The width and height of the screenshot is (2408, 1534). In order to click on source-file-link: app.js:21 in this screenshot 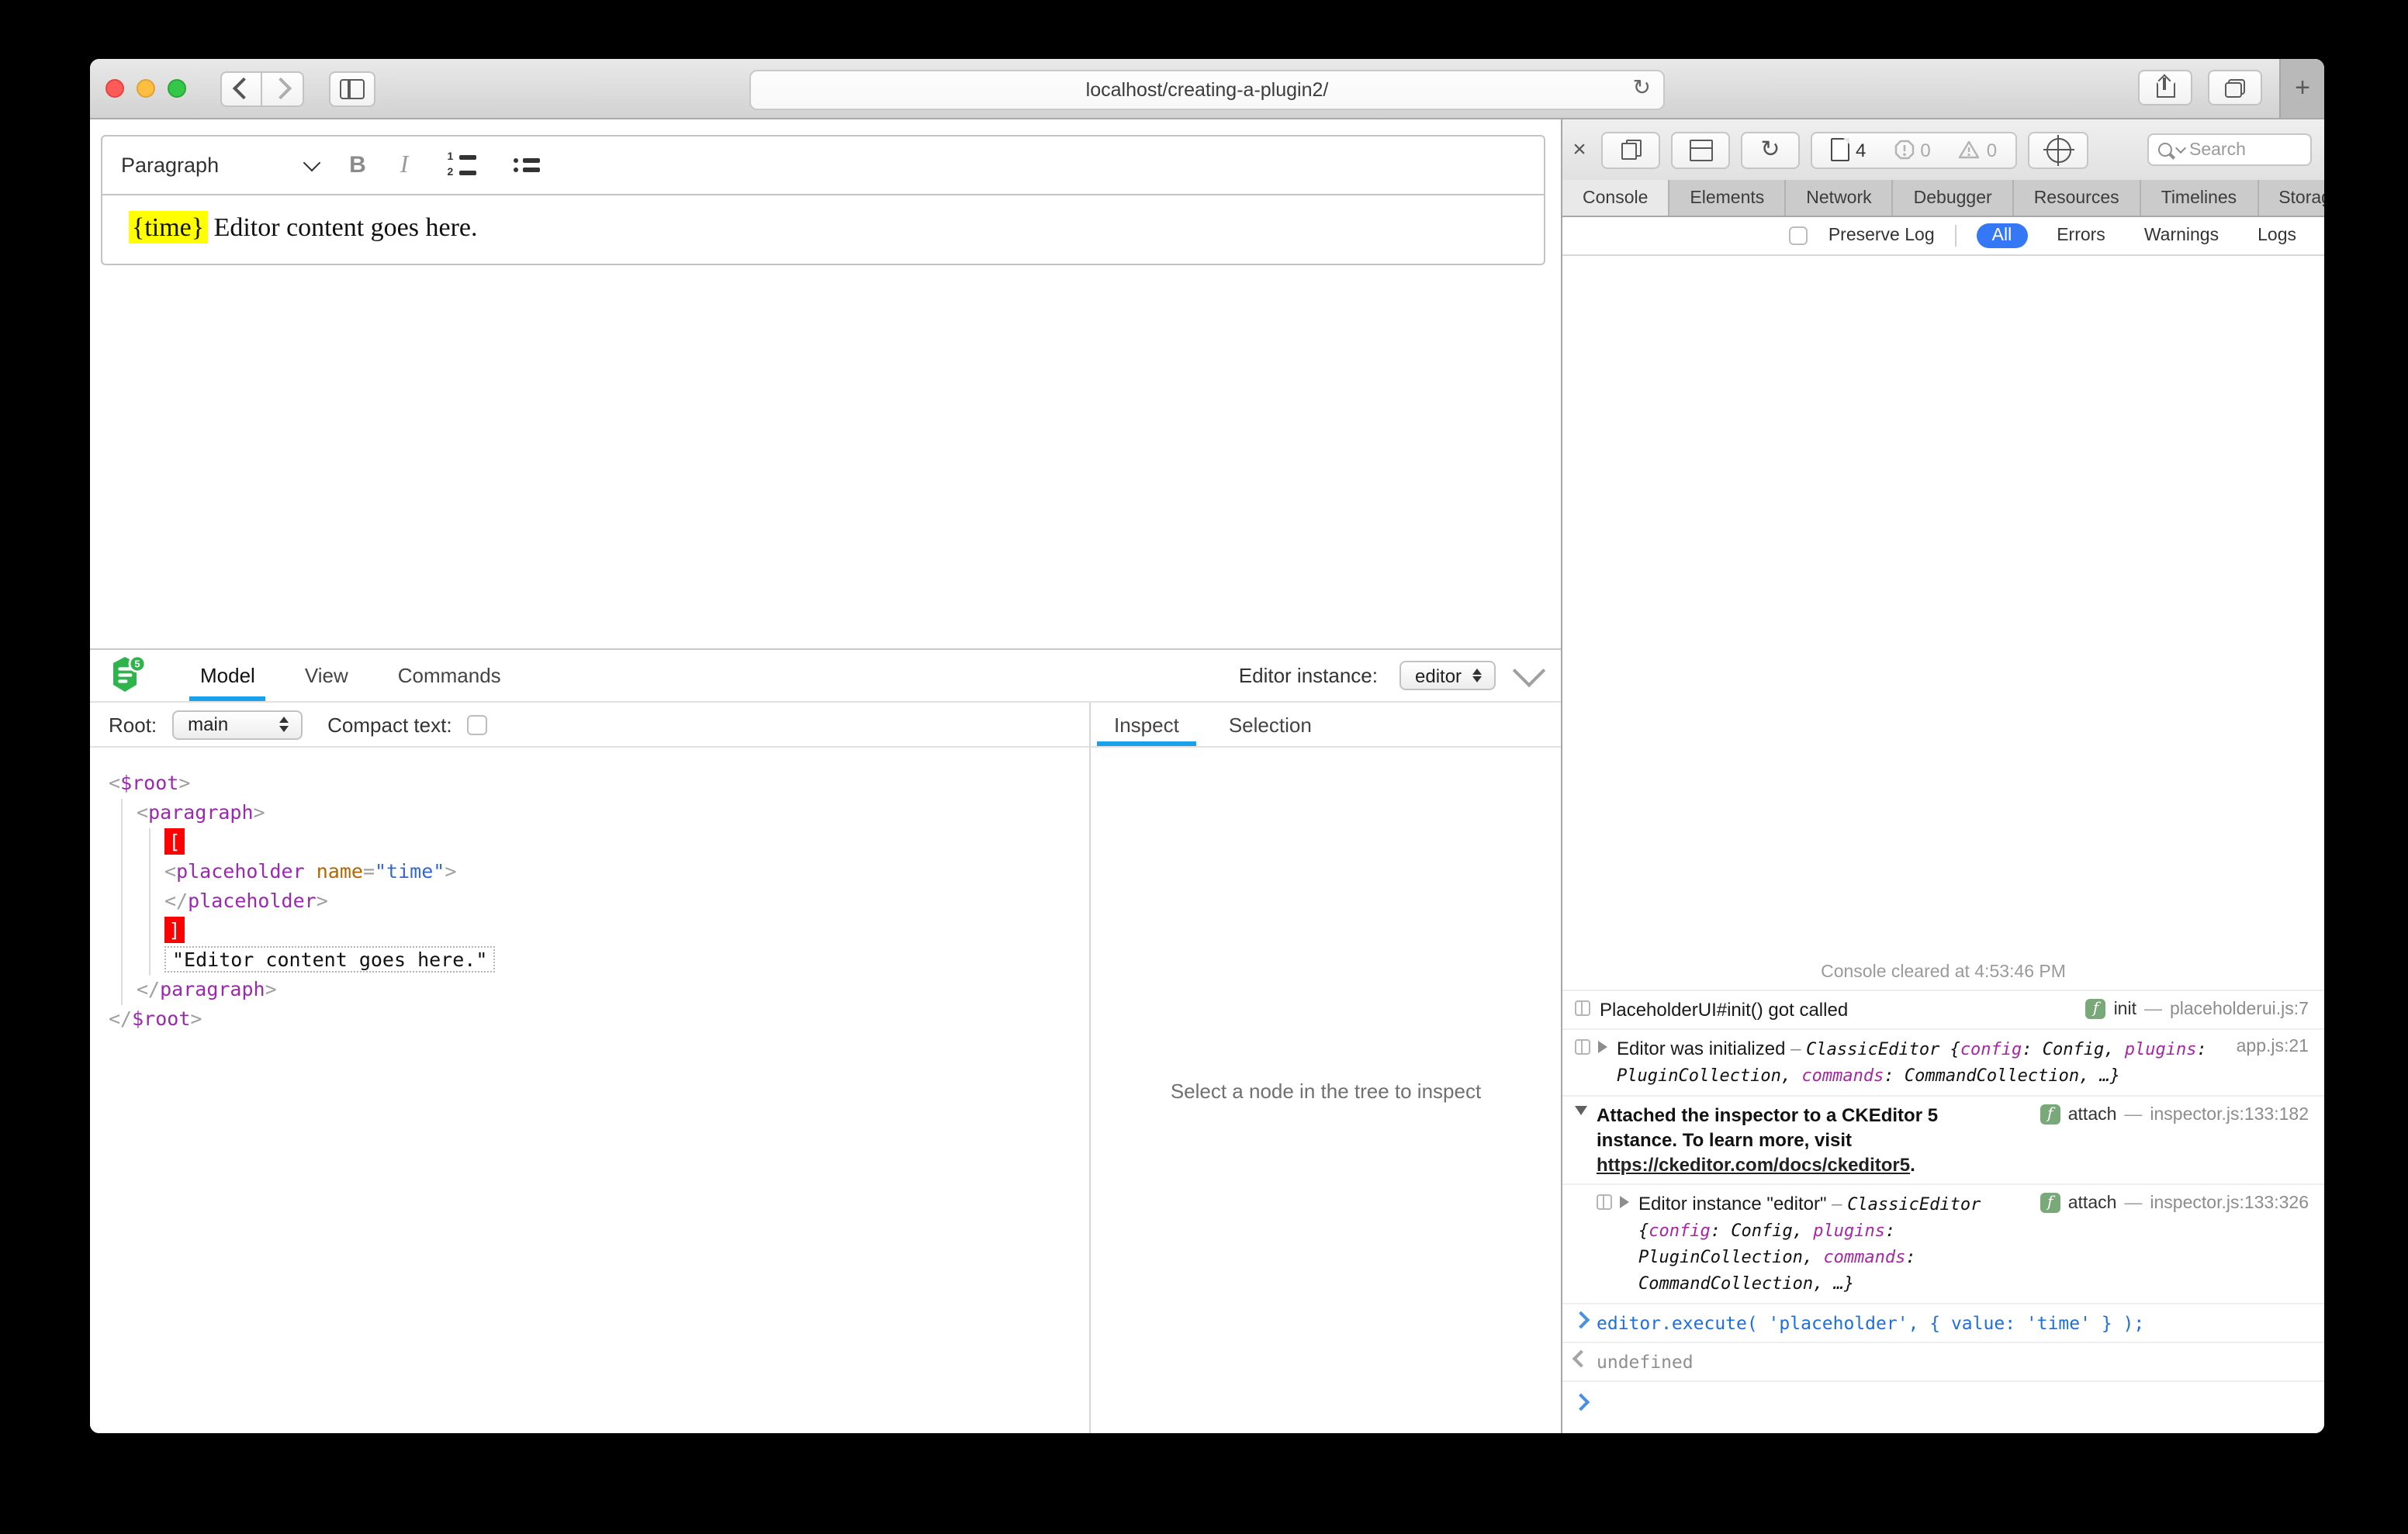, I will do `click(2273, 1047)`.